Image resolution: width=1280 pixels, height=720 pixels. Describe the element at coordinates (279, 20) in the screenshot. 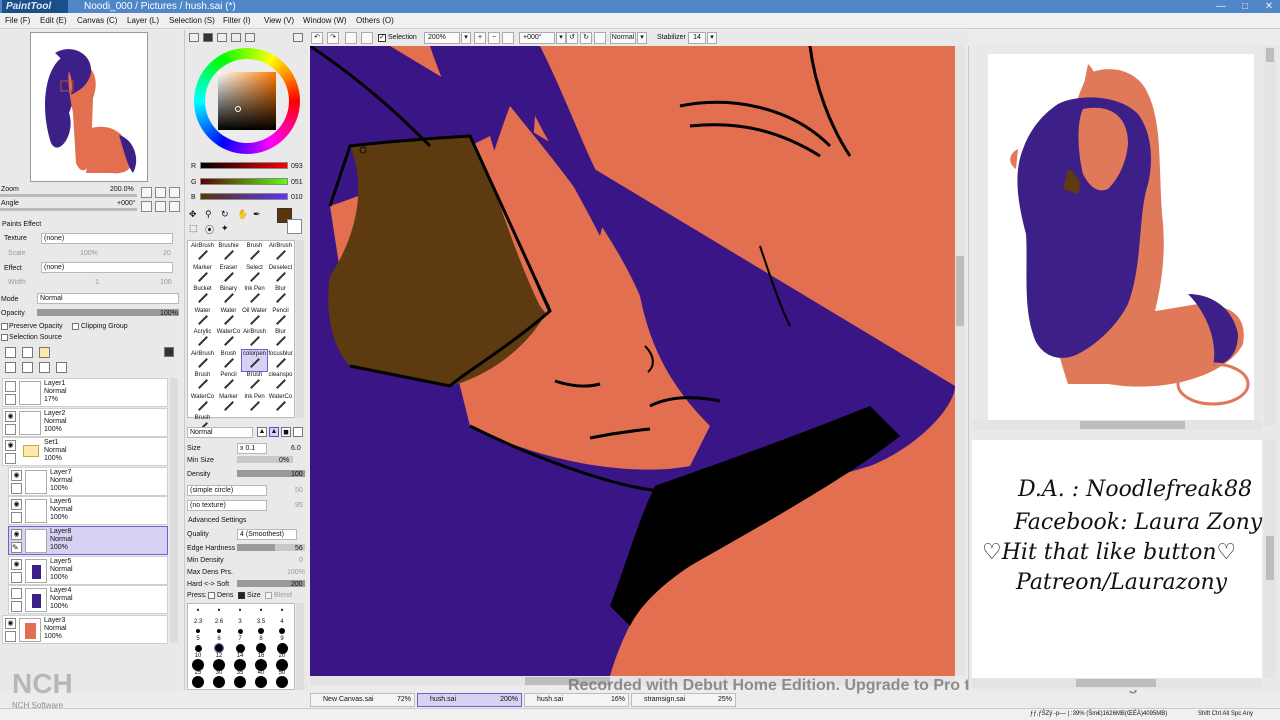

I see `menu-view: View (V)` at that location.